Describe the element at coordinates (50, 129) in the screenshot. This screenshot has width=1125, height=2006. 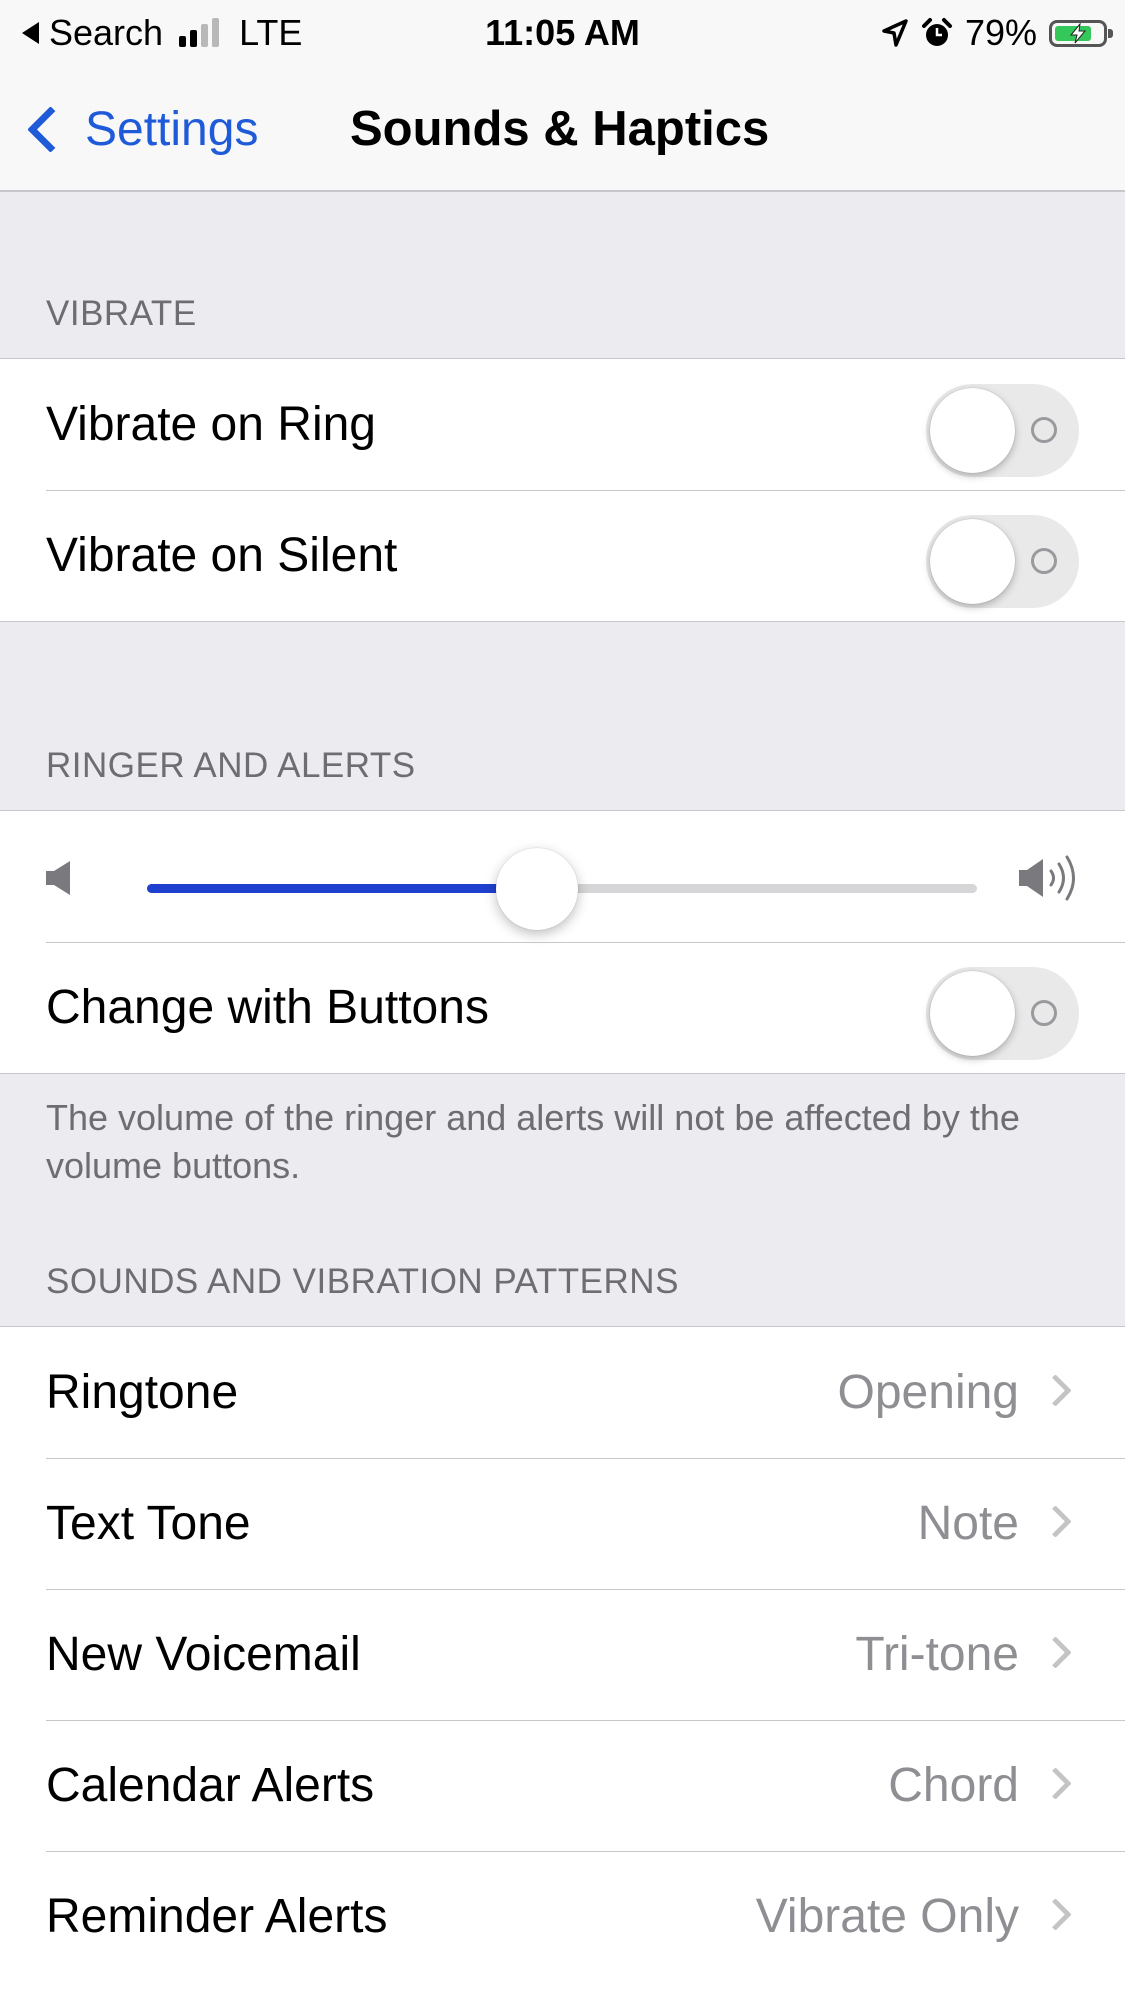
I see `chevron-left-icon` at that location.